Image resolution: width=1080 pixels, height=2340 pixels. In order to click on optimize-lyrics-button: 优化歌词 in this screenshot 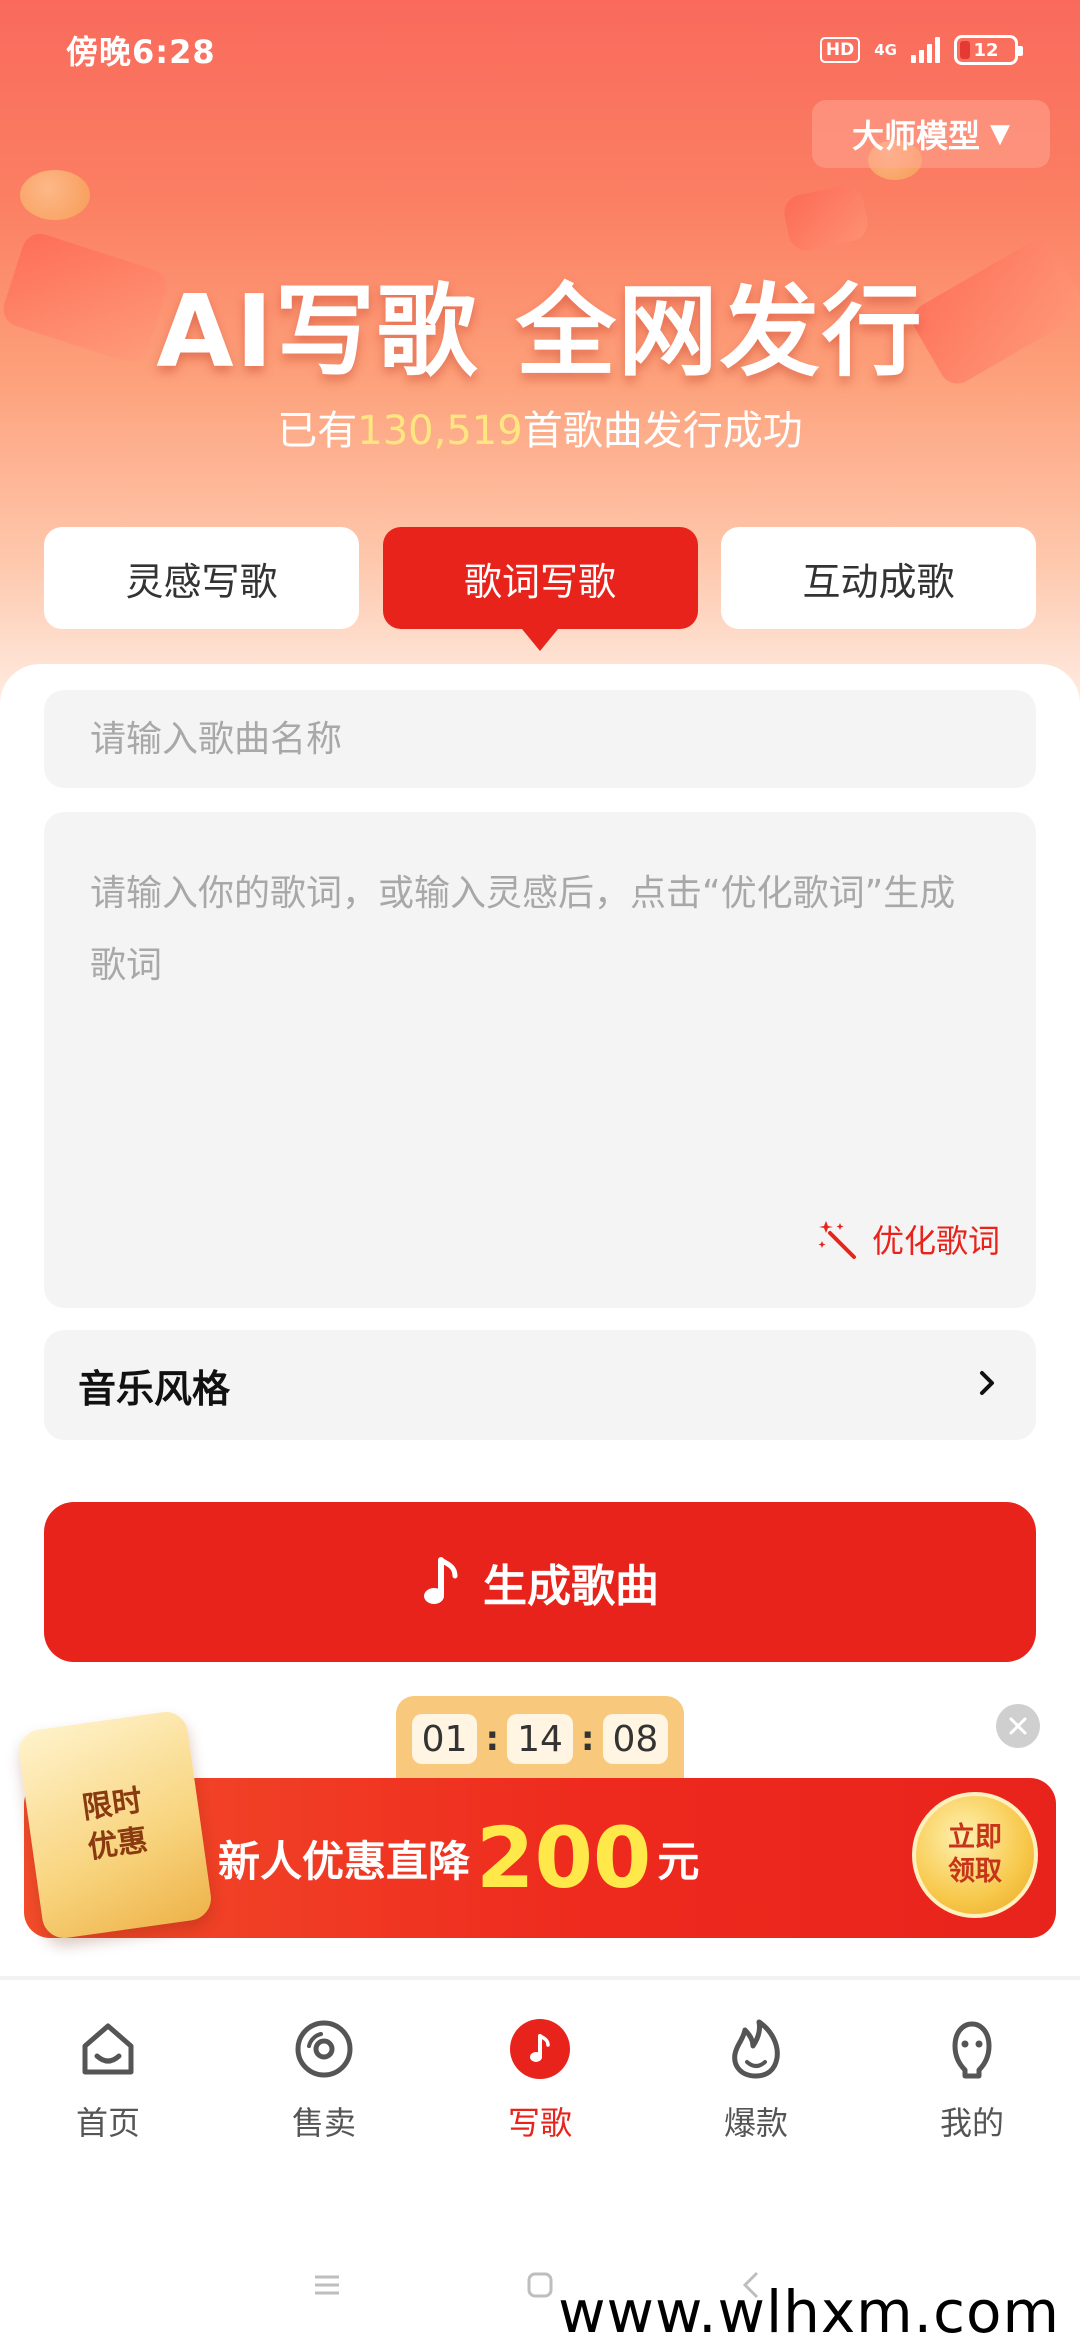, I will do `click(908, 1239)`.